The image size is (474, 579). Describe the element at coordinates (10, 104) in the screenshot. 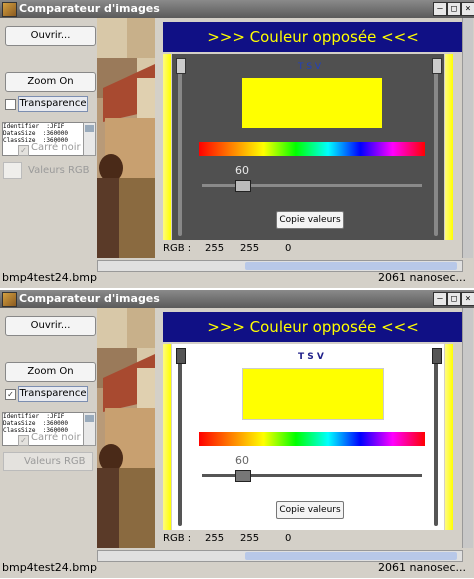

I see `transparency-checkbox` at that location.